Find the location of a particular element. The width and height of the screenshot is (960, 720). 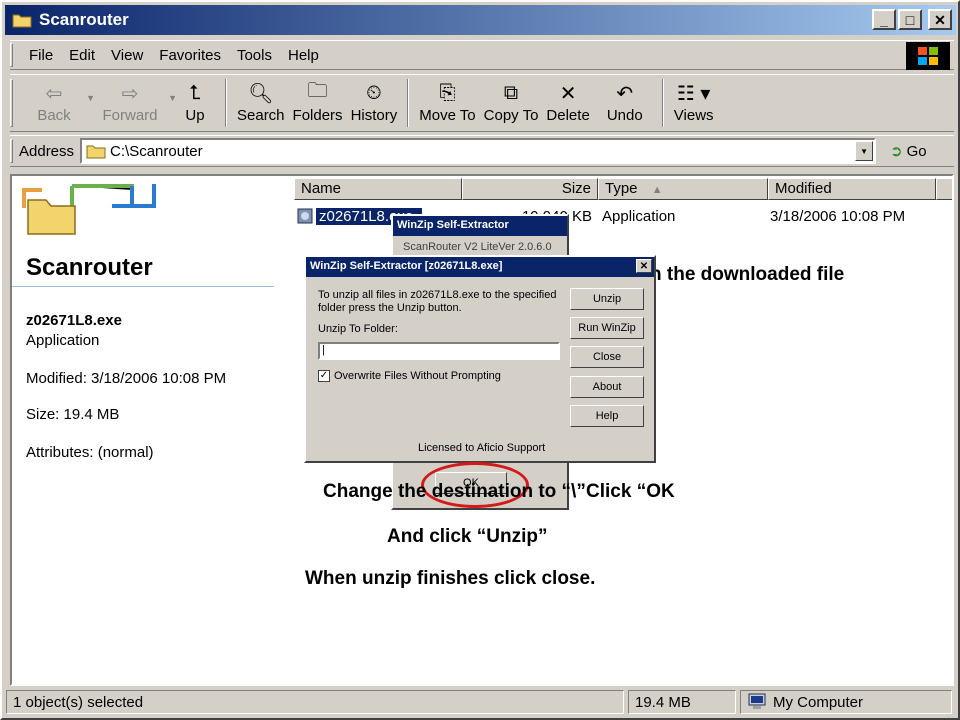

help-button: Help is located at coordinates (607, 416).